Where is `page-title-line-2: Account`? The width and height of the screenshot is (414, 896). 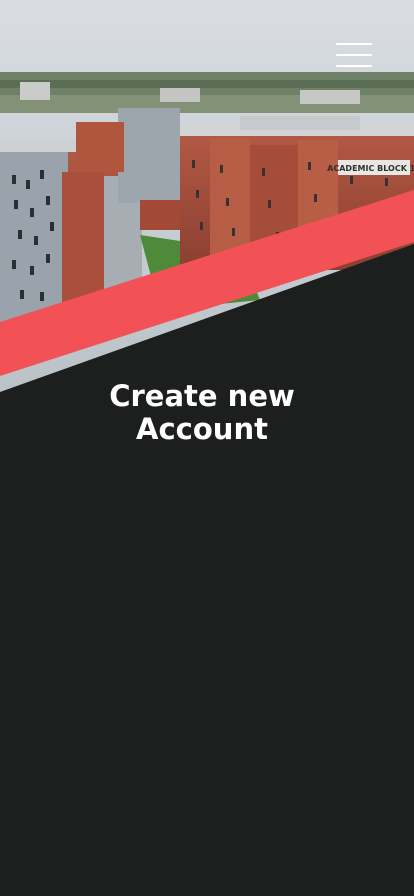 page-title-line-2: Account is located at coordinates (202, 429).